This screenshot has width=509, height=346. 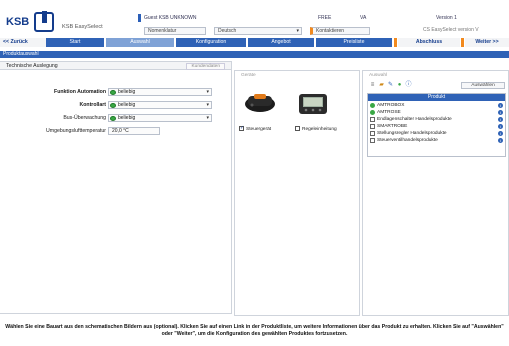 What do you see at coordinates (211, 42) in the screenshot?
I see `nav-step-konfiguration: Konfiguration` at bounding box center [211, 42].